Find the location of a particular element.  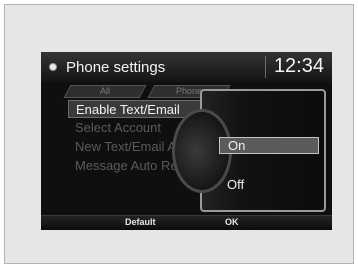

default-button: Default is located at coordinates (140, 222).